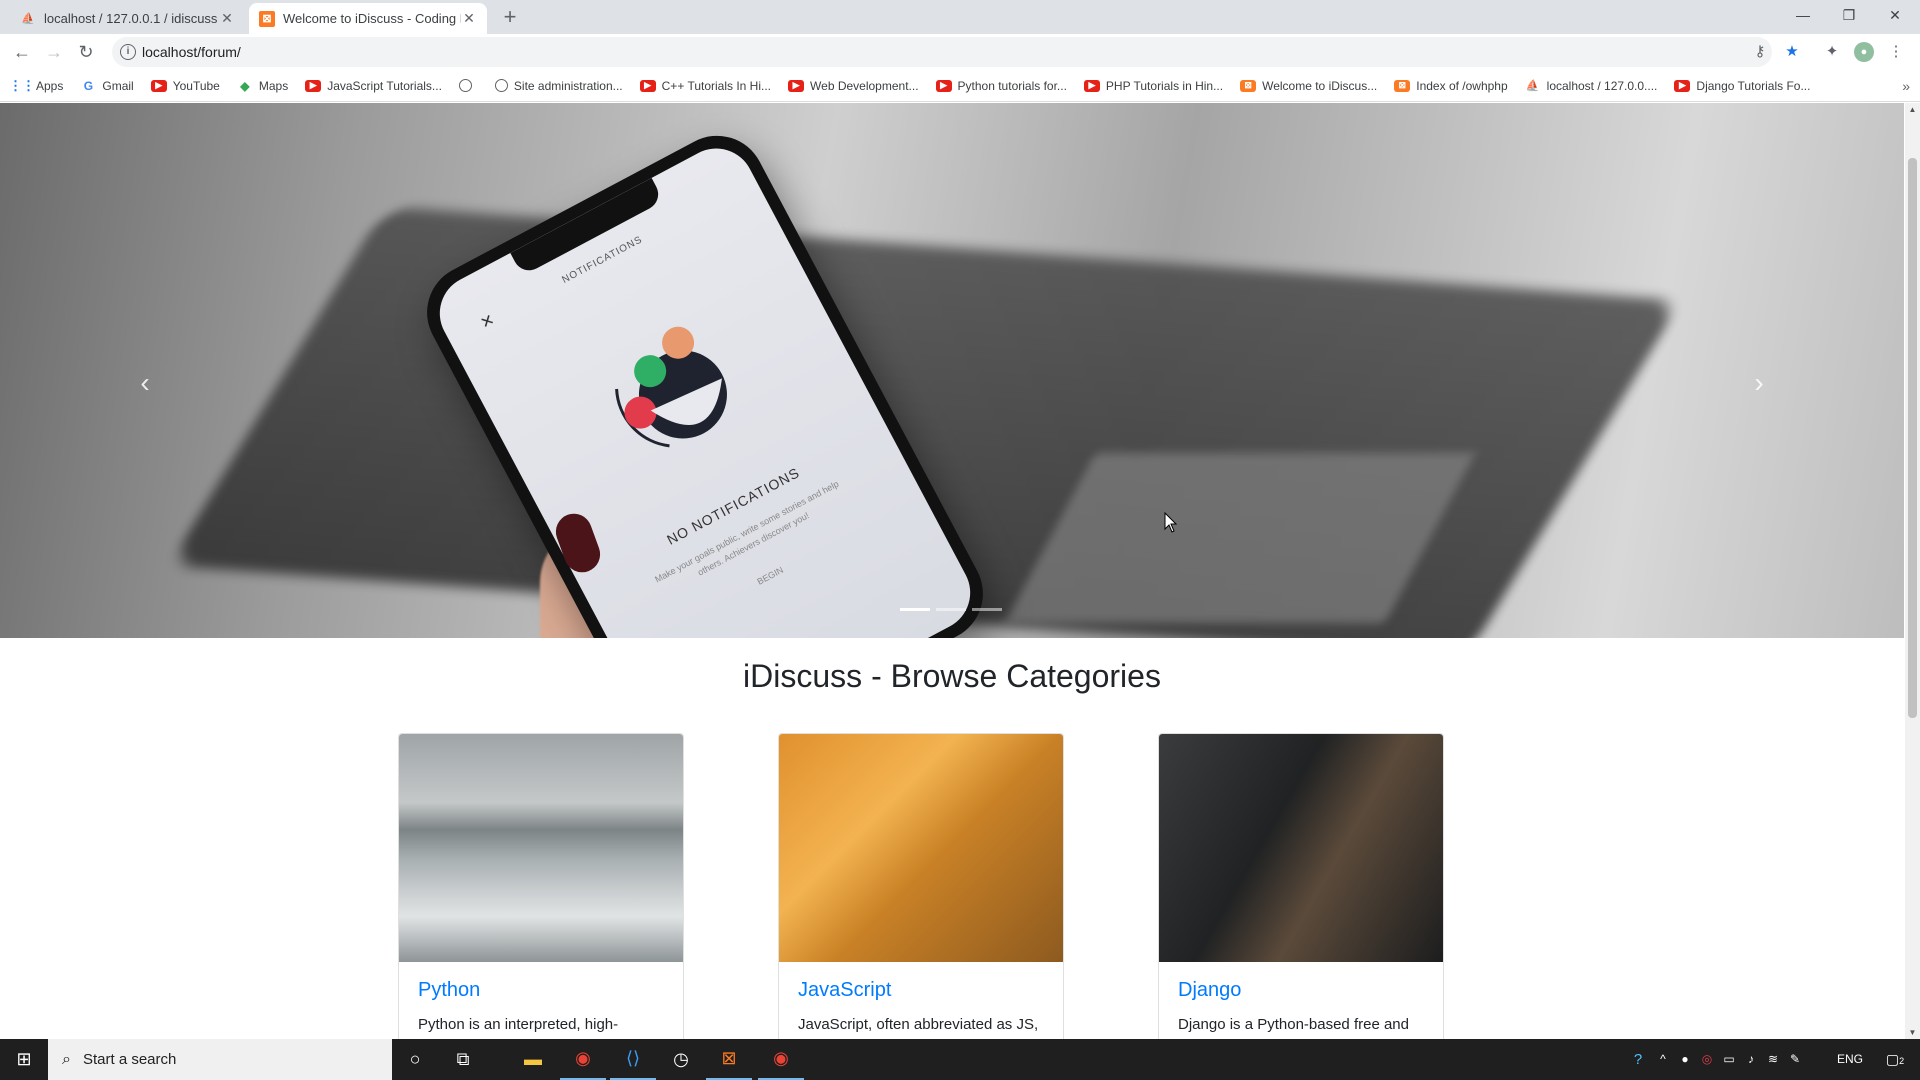 This screenshot has height=1080, width=1920. I want to click on tab-title: localhost / 127.0.0.1 / idiscuss / t, so click(131, 18).